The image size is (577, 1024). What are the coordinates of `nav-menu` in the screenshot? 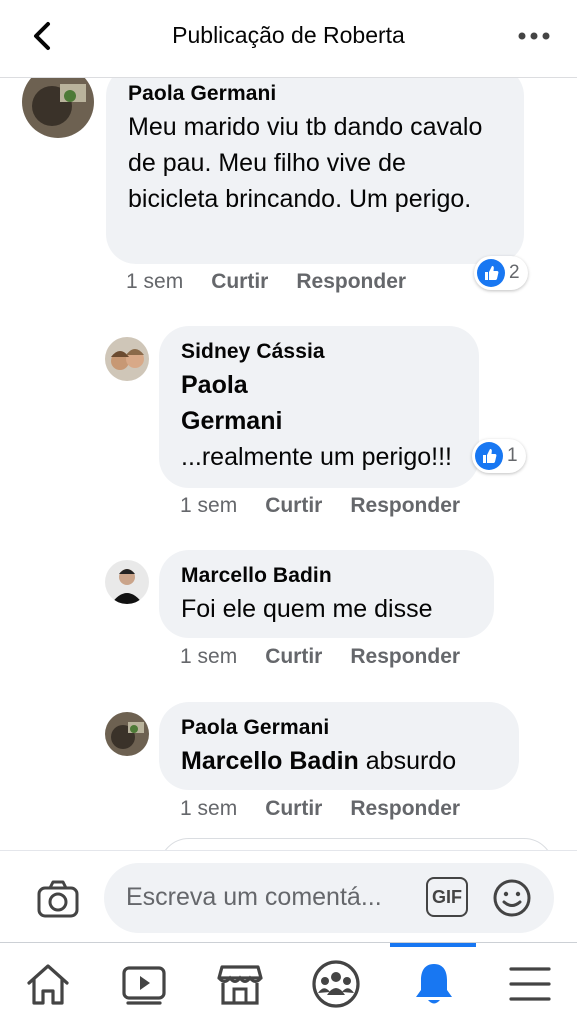 It's located at (529, 983).